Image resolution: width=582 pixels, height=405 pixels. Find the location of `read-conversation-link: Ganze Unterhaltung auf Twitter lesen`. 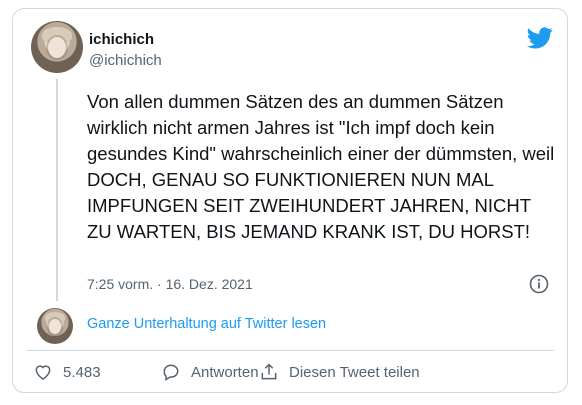

read-conversation-link: Ganze Unterhaltung auf Twitter lesen is located at coordinates (206, 324).